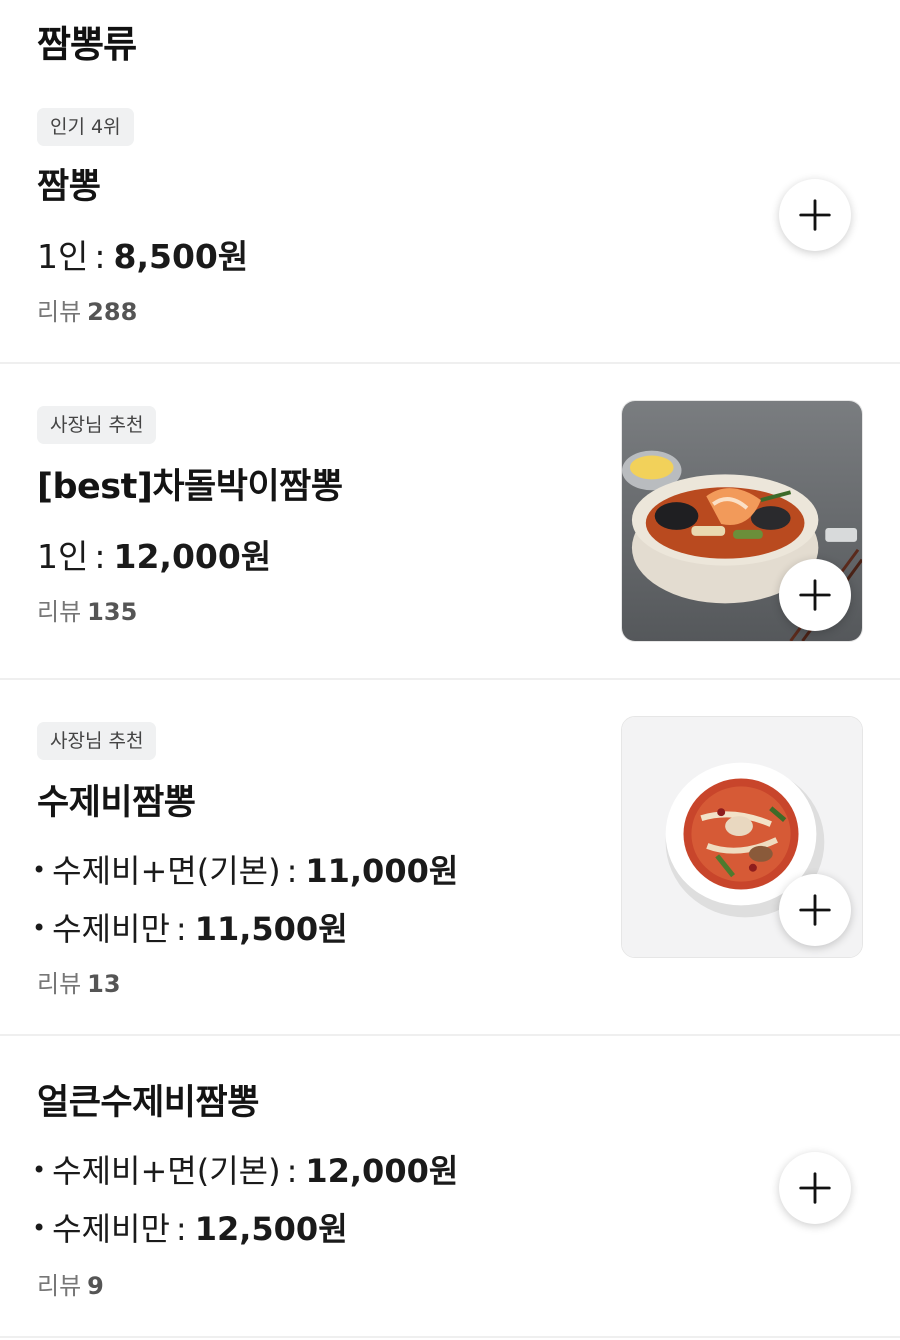  What do you see at coordinates (450, 1337) in the screenshot?
I see `item-divider` at bounding box center [450, 1337].